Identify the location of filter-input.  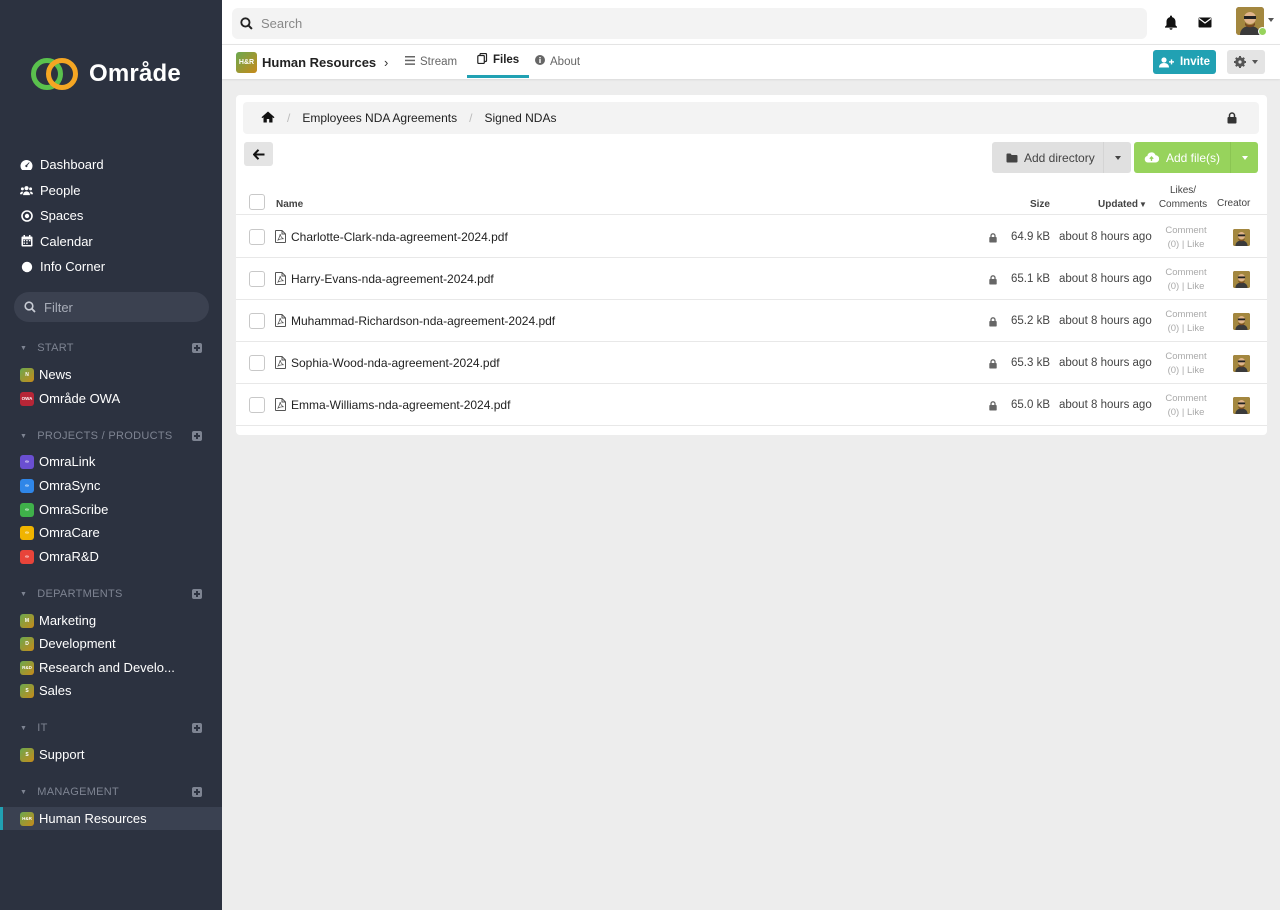
(119, 307).